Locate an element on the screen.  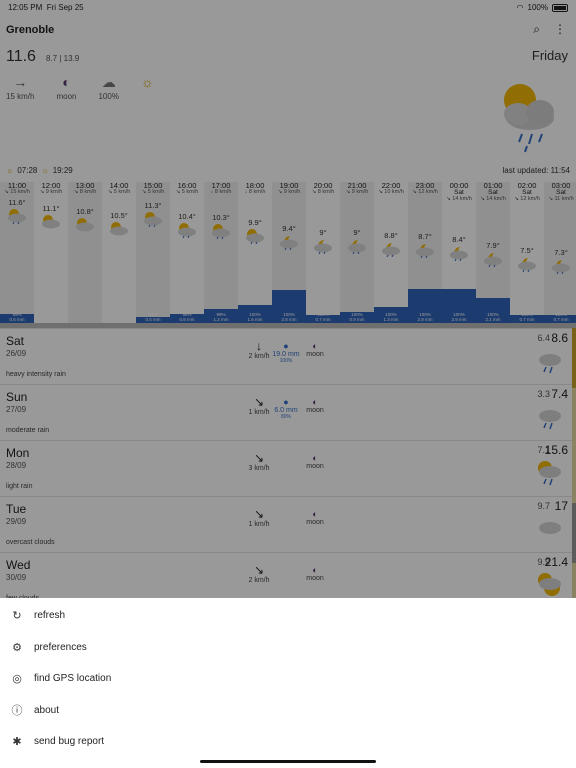
home-indicator is located at coordinates (288, 761).